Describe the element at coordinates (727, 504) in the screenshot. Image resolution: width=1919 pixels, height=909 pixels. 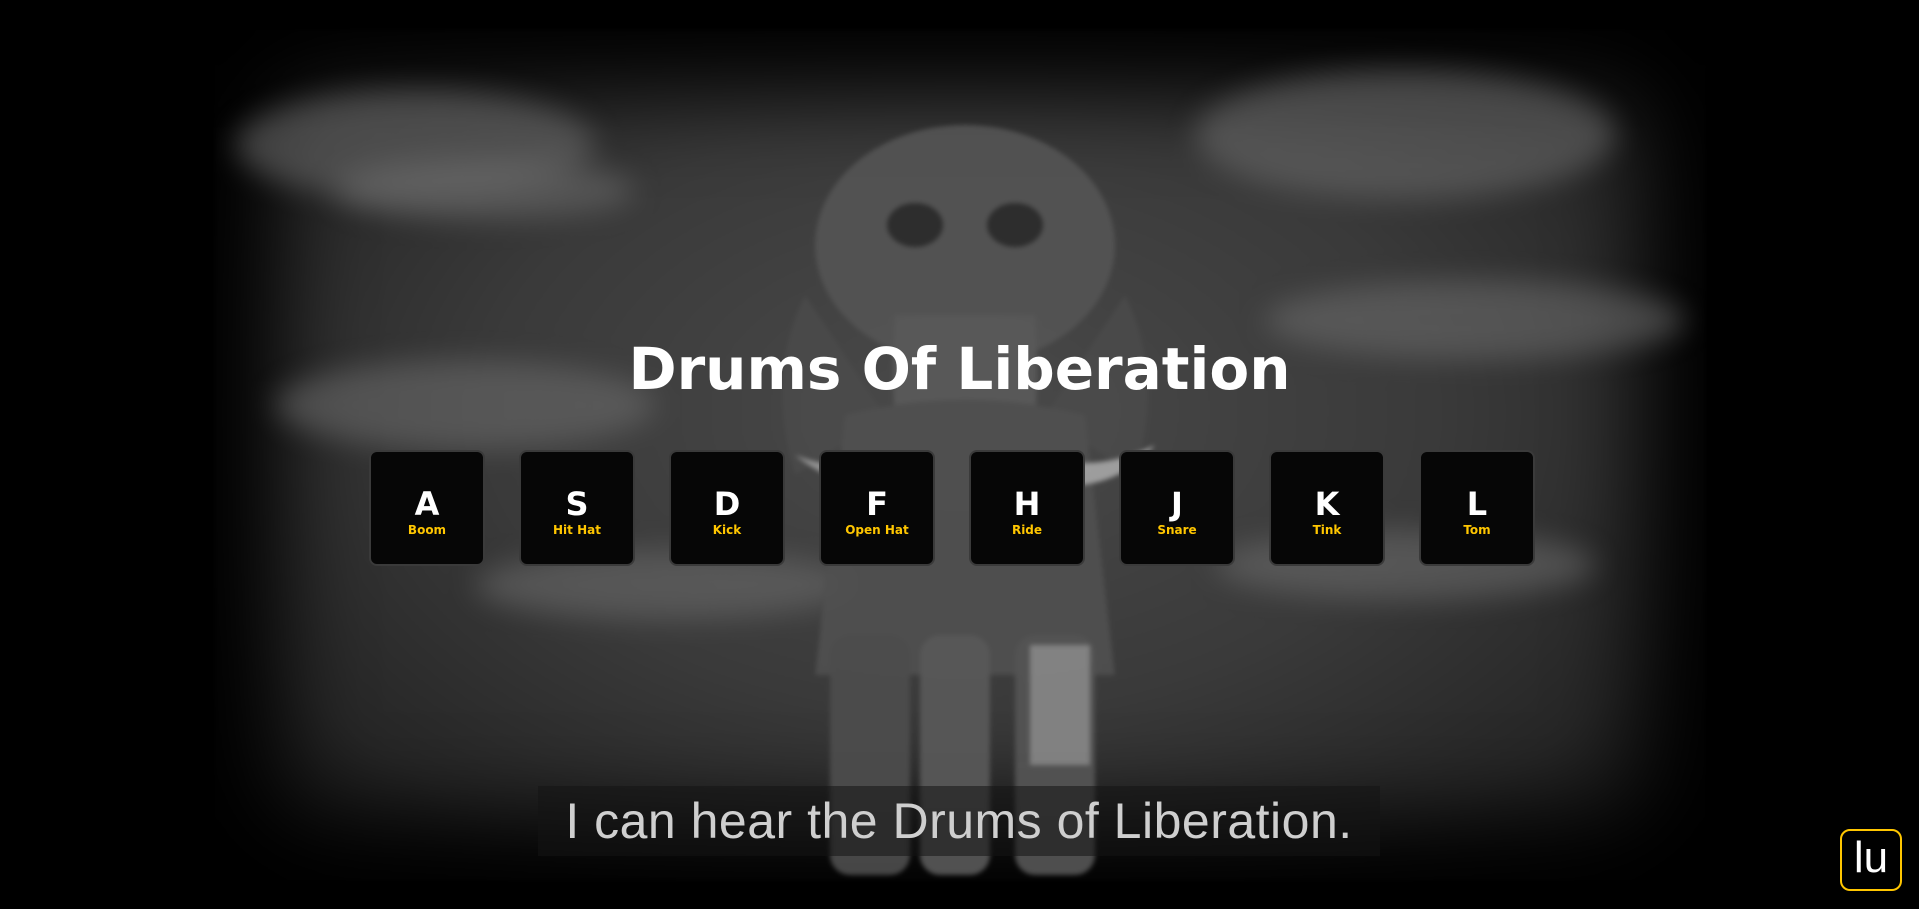
I see `key-letter: D` at that location.